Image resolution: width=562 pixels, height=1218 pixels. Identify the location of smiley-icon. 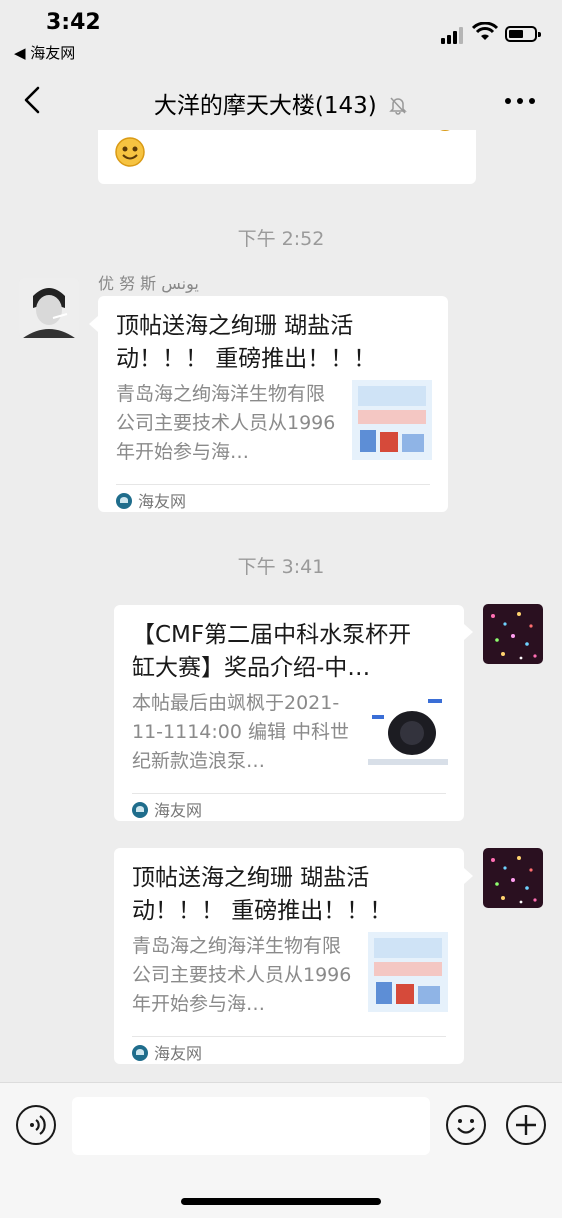
(466, 1126).